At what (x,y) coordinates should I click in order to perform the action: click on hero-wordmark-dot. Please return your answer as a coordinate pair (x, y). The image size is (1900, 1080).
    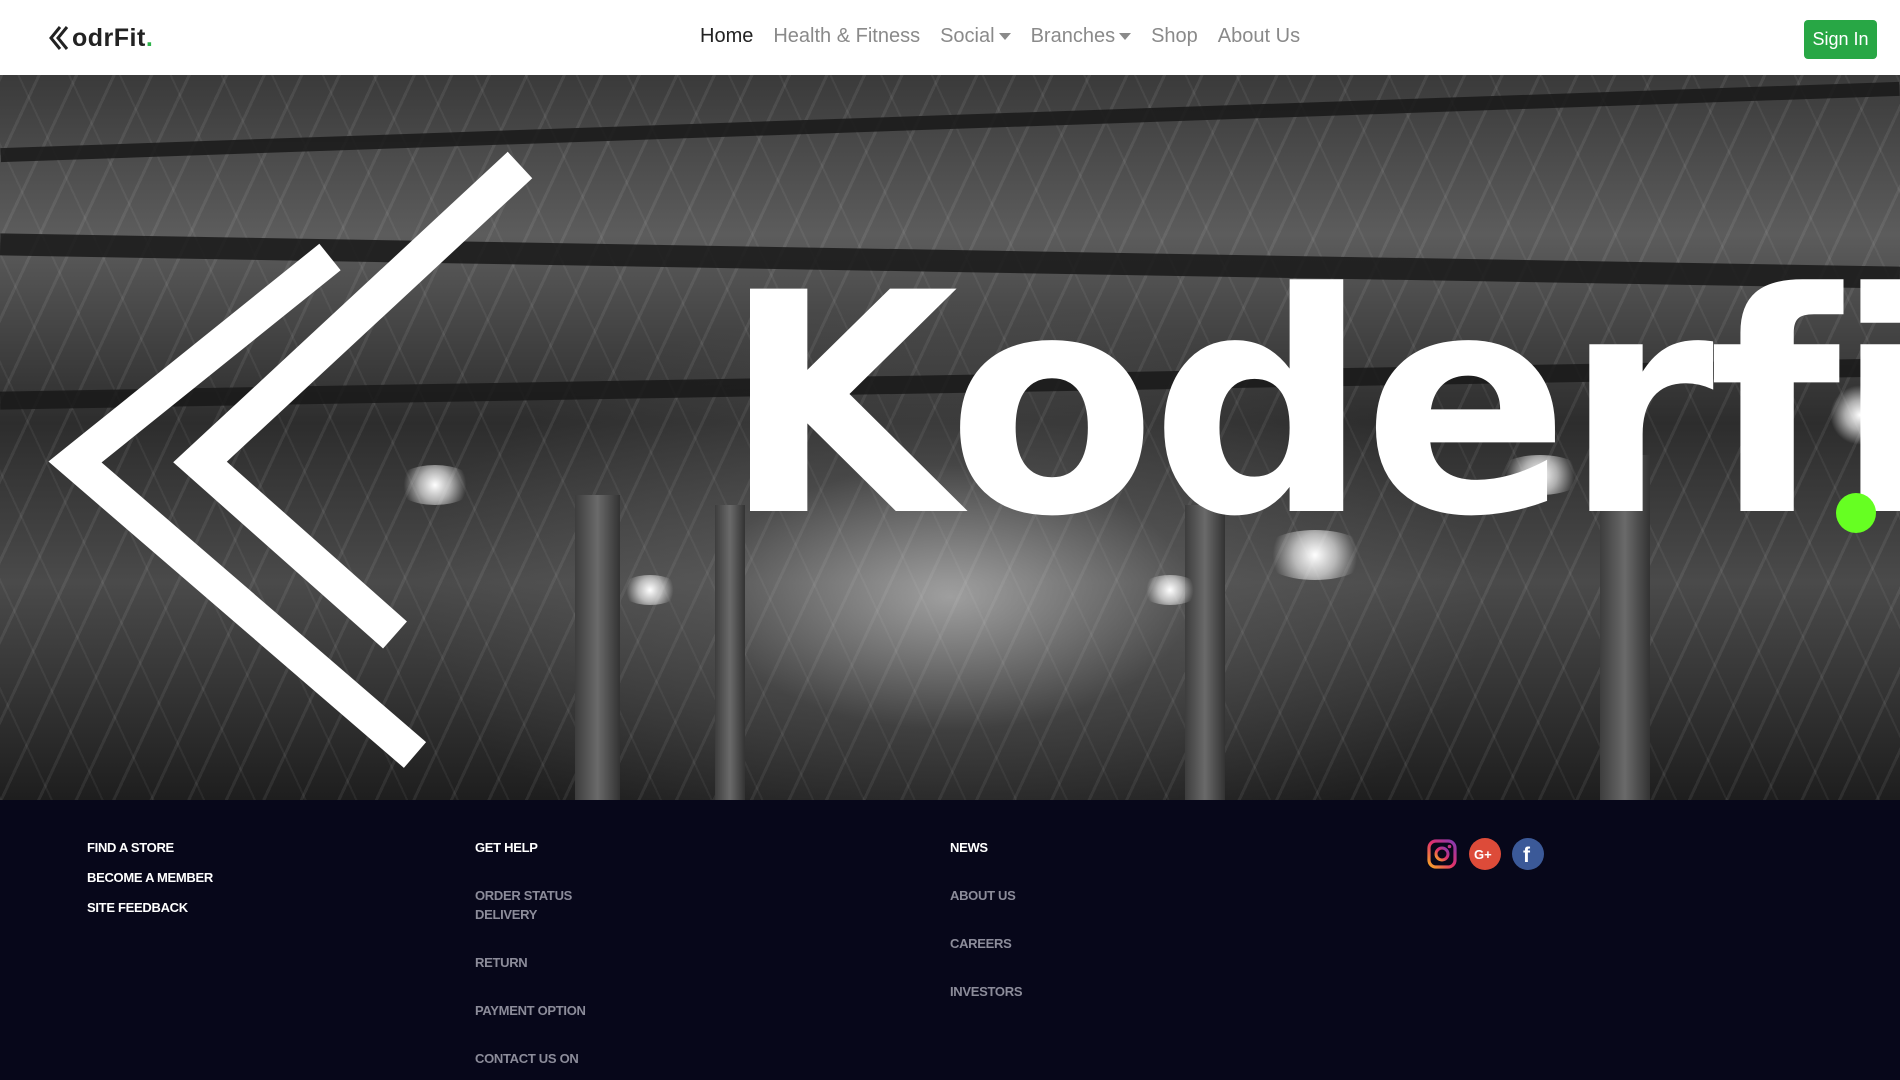
    Looking at the image, I should click on (1856, 513).